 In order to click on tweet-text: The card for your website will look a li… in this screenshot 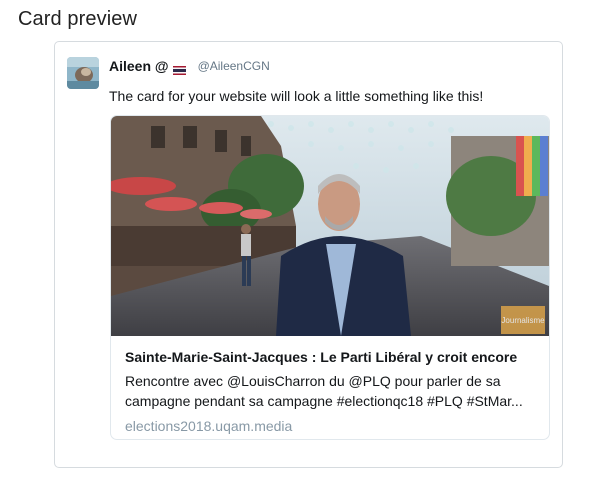, I will do `click(296, 96)`.